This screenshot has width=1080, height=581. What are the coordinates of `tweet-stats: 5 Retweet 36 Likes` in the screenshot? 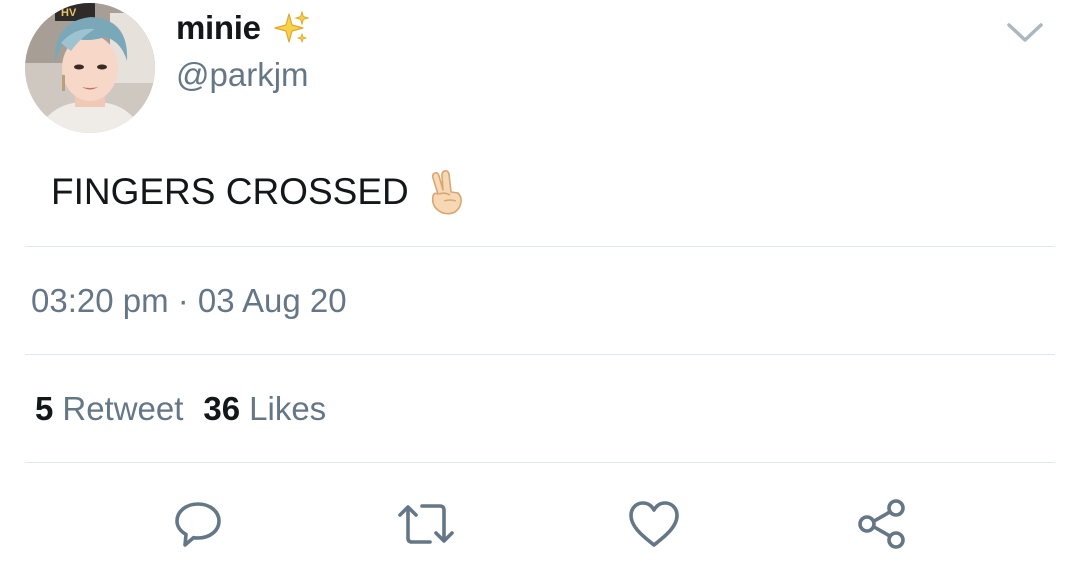 It's located at (180, 409).